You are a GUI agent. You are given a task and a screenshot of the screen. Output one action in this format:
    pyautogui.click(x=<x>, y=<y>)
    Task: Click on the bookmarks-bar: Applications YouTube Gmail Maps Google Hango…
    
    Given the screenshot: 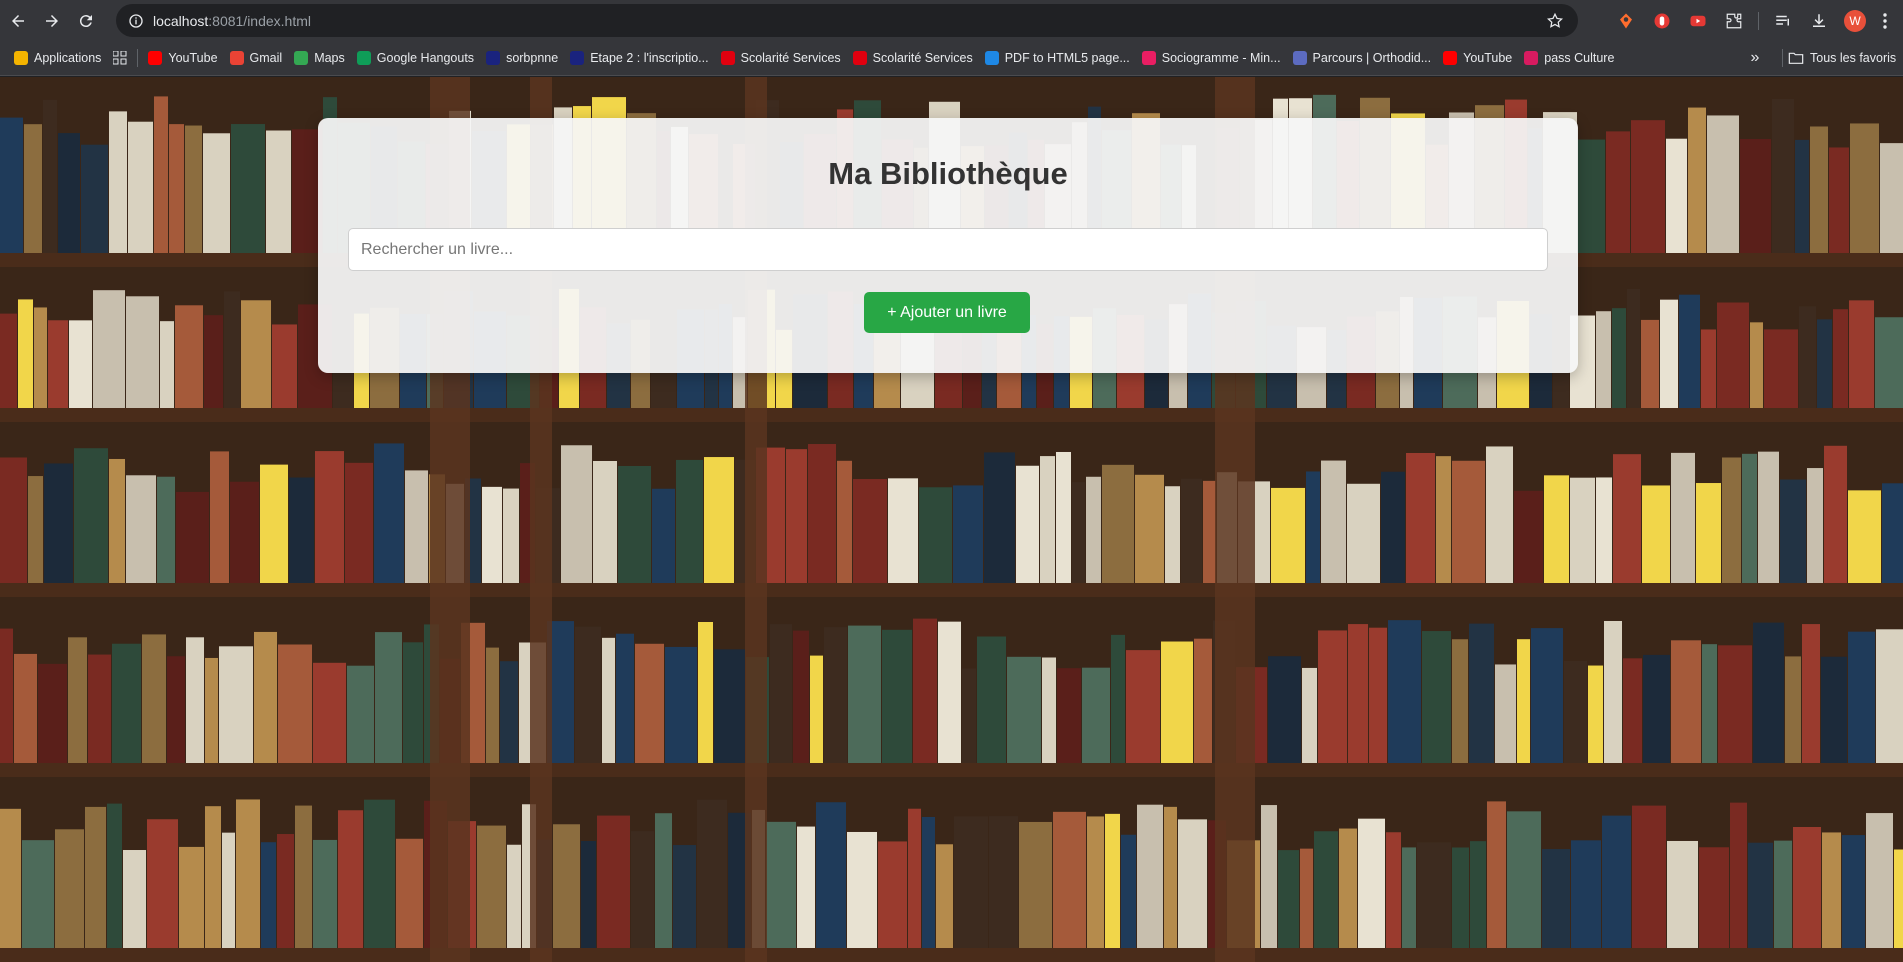 What is the action you would take?
    pyautogui.click(x=951, y=58)
    